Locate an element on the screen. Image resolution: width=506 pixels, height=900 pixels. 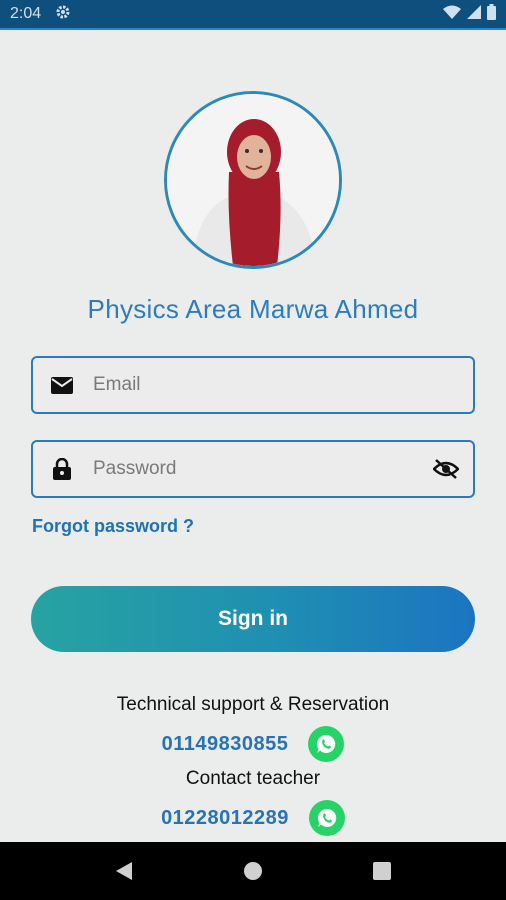
back-icon is located at coordinates (124, 871).